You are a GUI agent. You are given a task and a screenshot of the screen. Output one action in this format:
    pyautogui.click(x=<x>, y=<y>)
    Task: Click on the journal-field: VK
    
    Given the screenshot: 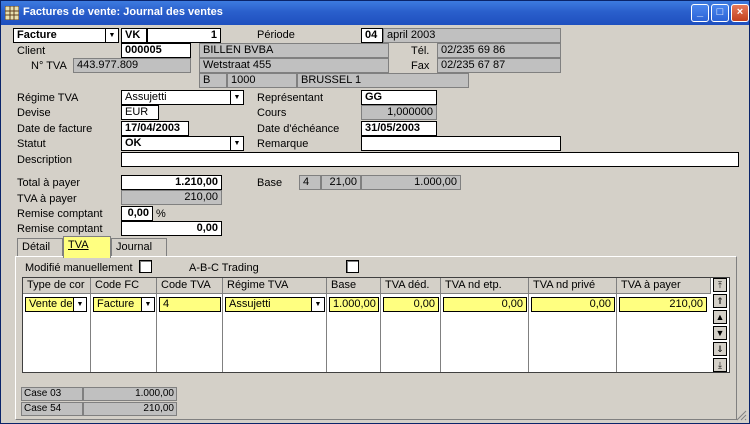 What is the action you would take?
    pyautogui.click(x=134, y=35)
    